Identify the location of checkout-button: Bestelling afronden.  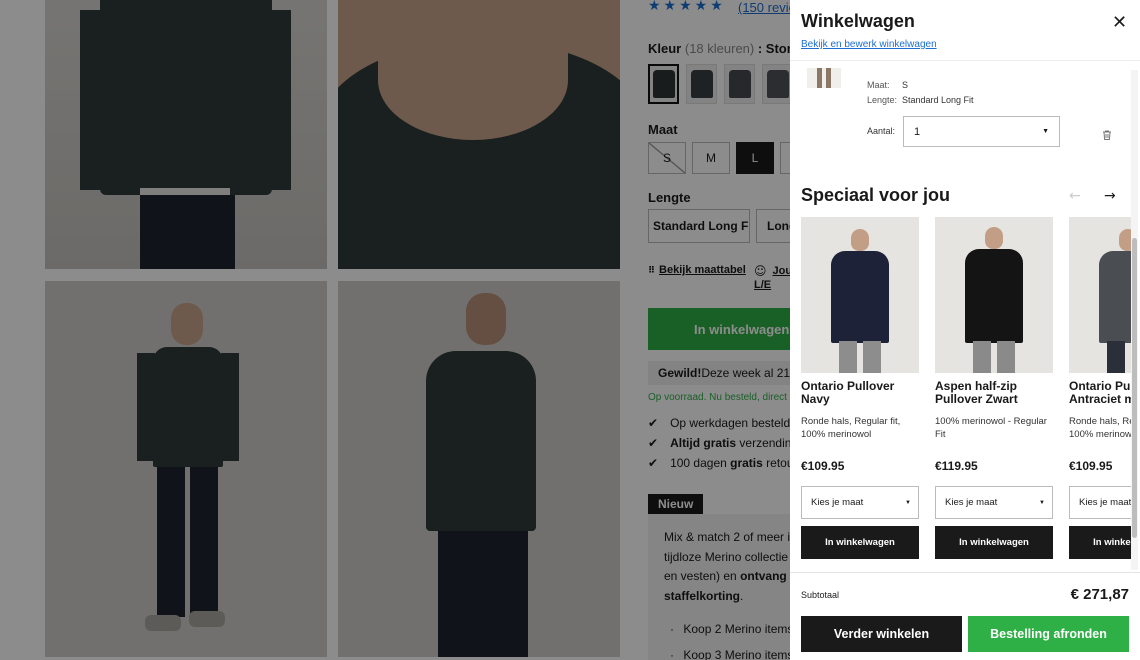
(1048, 634).